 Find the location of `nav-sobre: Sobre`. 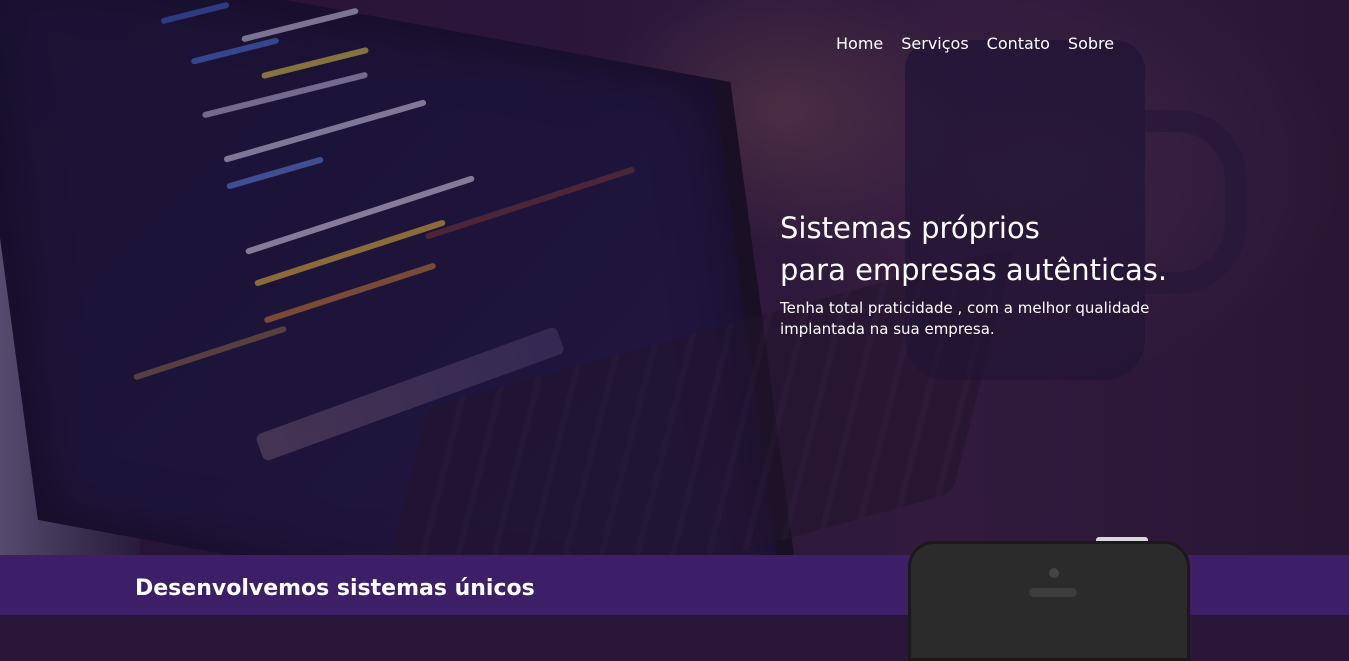

nav-sobre: Sobre is located at coordinates (1091, 43).